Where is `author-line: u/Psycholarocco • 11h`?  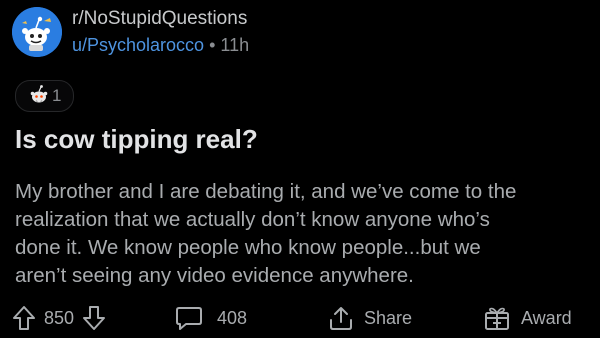
author-line: u/Psycholarocco • 11h is located at coordinates (160, 45).